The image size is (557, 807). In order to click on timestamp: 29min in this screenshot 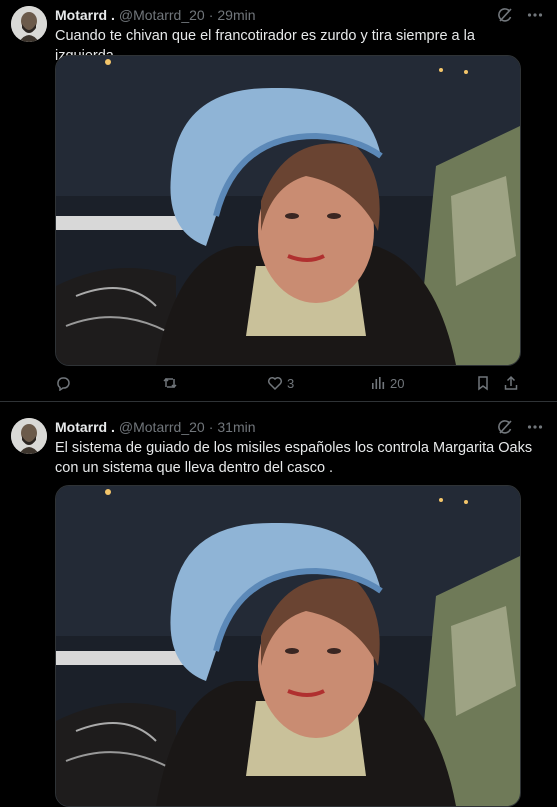, I will do `click(236, 15)`.